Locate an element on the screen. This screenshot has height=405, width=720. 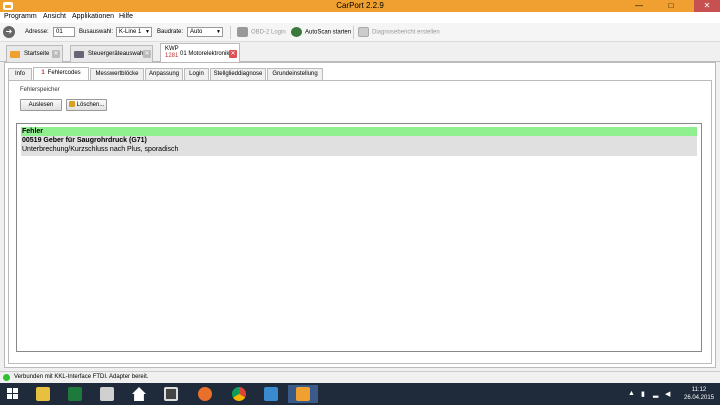
clock-time: 11:12 is located at coordinates (699, 390).